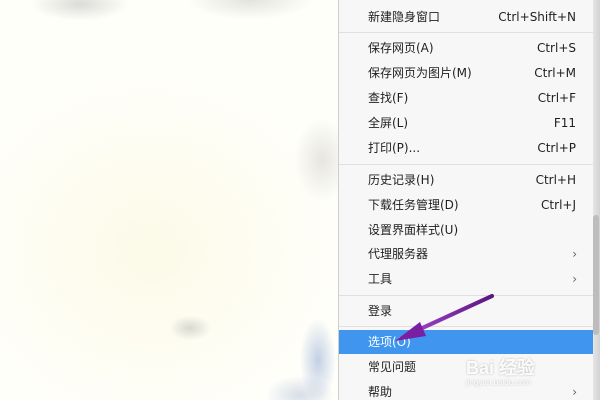  Describe the element at coordinates (401, 180) in the screenshot. I see `menu-item-label: 历史记录(H)` at that location.